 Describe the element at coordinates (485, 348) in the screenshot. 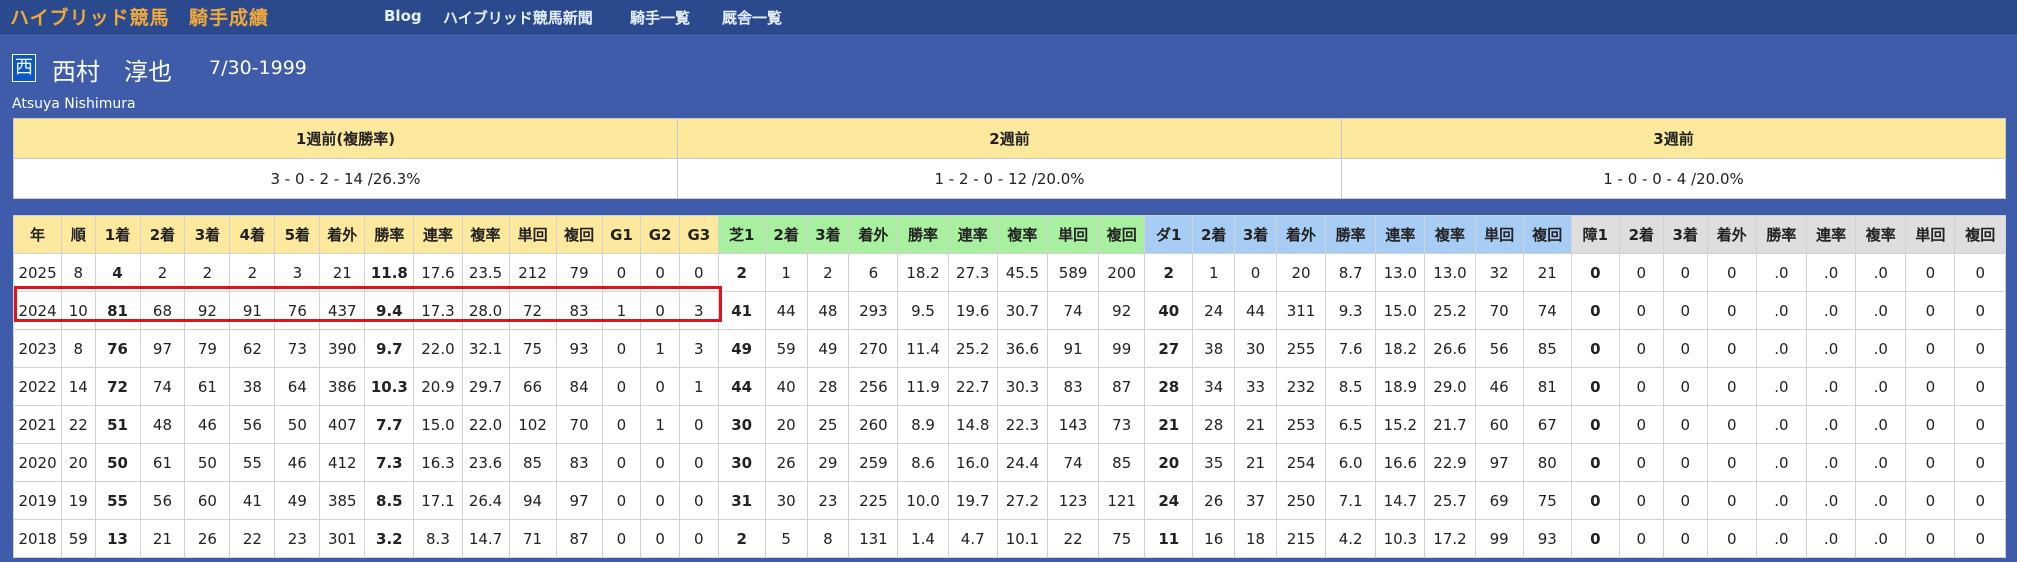

I see `stats-cell: 32.1` at that location.